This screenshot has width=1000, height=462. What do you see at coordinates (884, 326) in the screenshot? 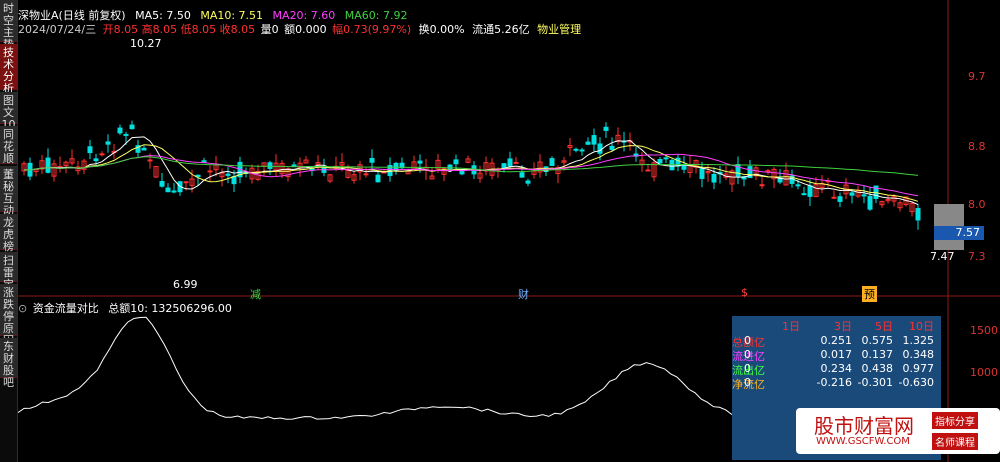
I see `flow-col-5d: 5日` at bounding box center [884, 326].